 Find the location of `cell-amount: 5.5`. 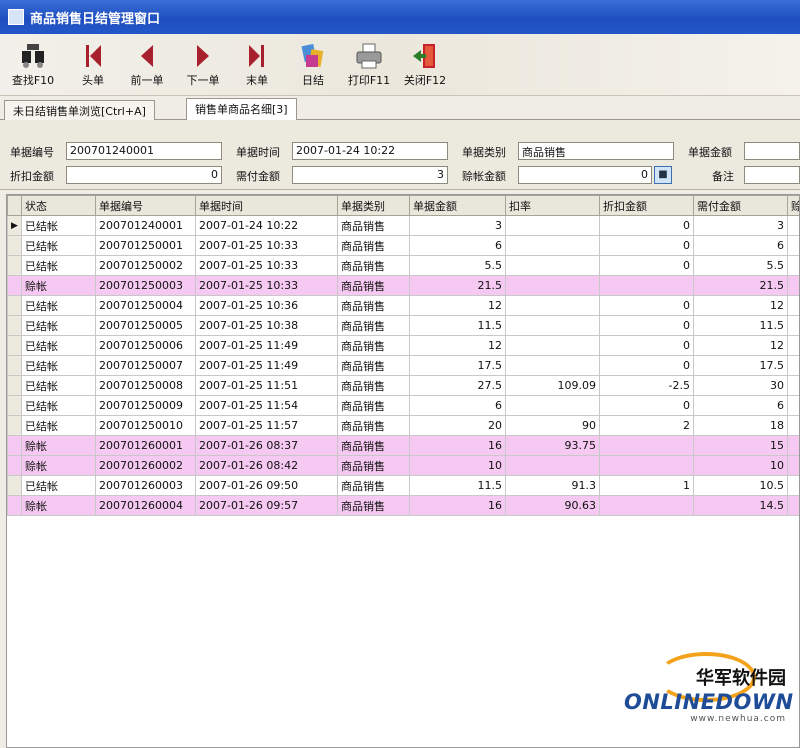

cell-amount: 5.5 is located at coordinates (457, 265).